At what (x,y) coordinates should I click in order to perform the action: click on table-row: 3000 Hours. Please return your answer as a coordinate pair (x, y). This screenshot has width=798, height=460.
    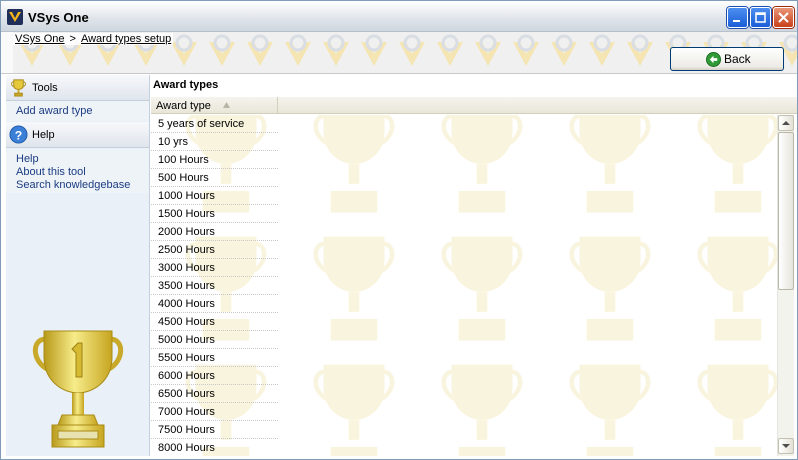
    Looking at the image, I should click on (214, 268).